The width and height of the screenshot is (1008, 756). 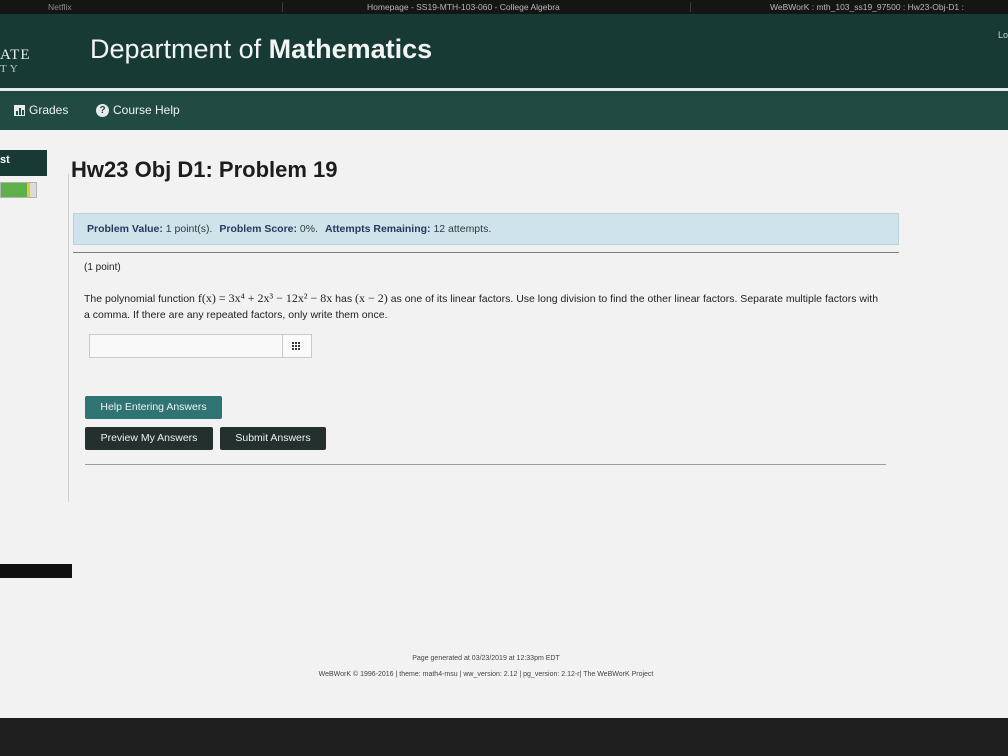 I want to click on problem-text-1: The polynomial function, so click(x=141, y=299).